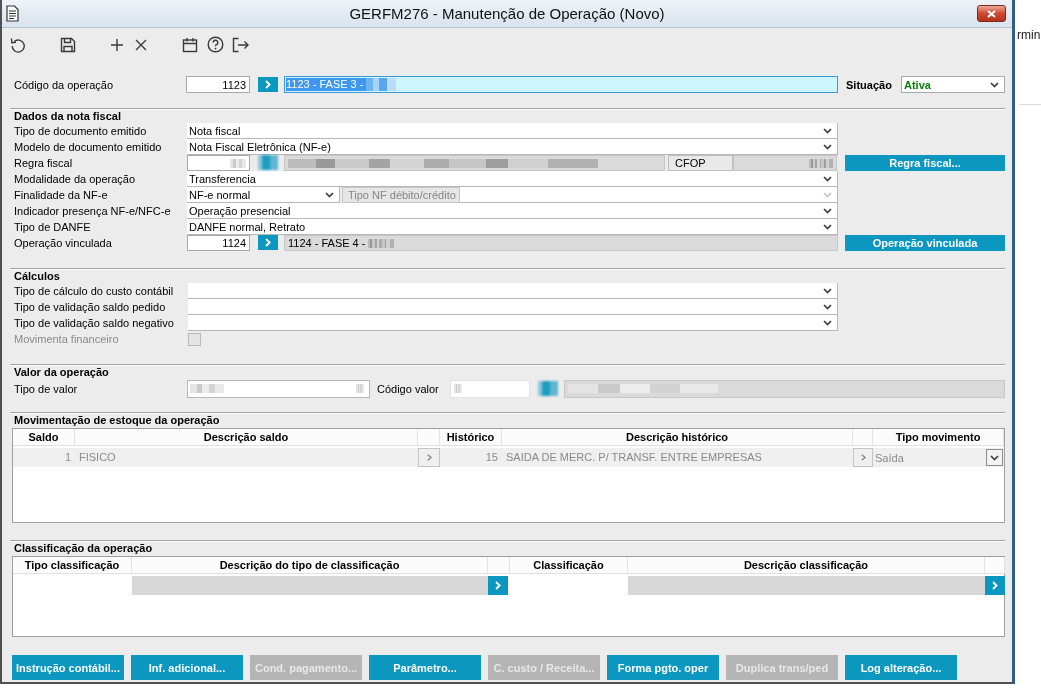 The image size is (1041, 689). I want to click on code-field: 1124, so click(218, 243).